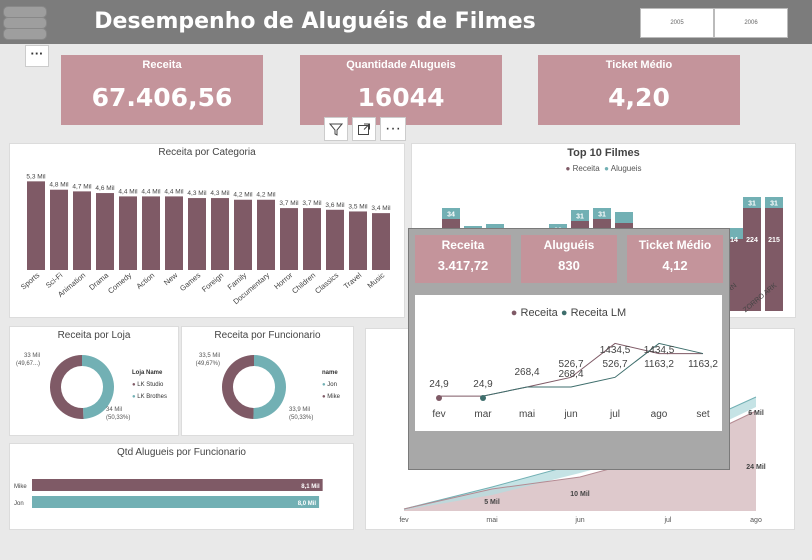  What do you see at coordinates (208, 364) in the screenshot?
I see `slice-label: (49,67%)` at bounding box center [208, 364].